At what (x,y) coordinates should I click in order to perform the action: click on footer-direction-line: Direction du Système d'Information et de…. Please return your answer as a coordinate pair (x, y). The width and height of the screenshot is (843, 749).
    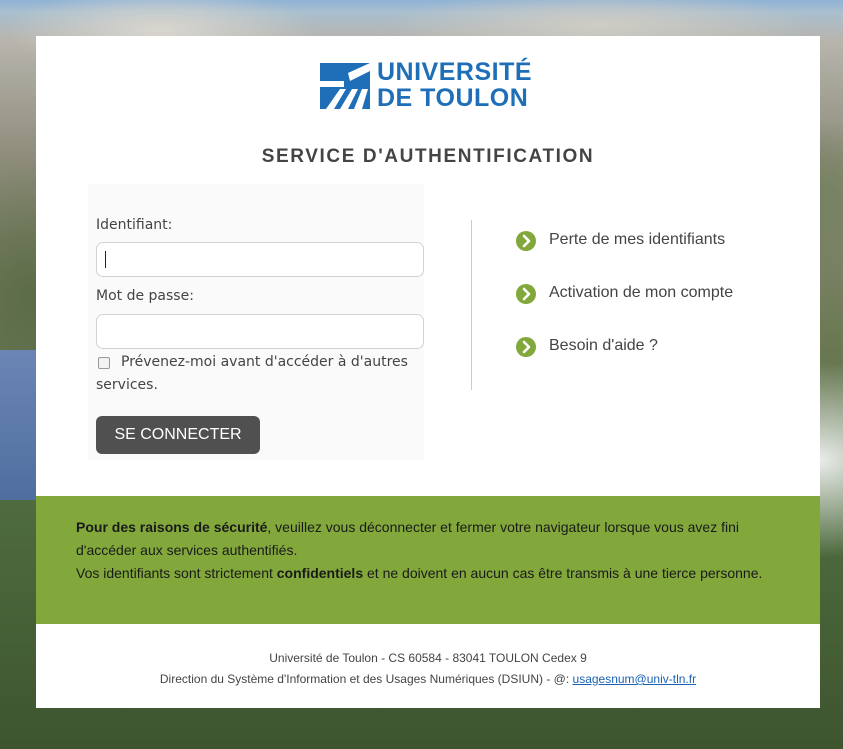
    Looking at the image, I should click on (428, 679).